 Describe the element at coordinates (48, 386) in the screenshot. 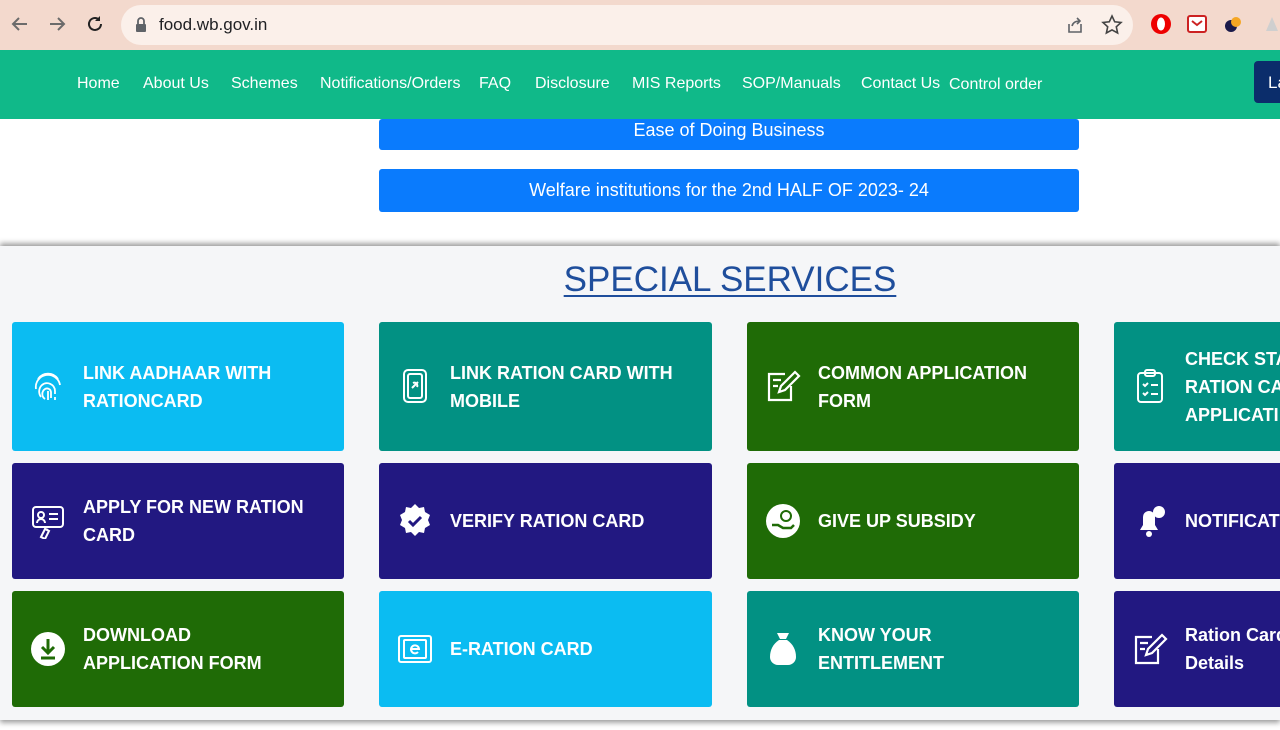

I see `fingerprint-icon` at that location.